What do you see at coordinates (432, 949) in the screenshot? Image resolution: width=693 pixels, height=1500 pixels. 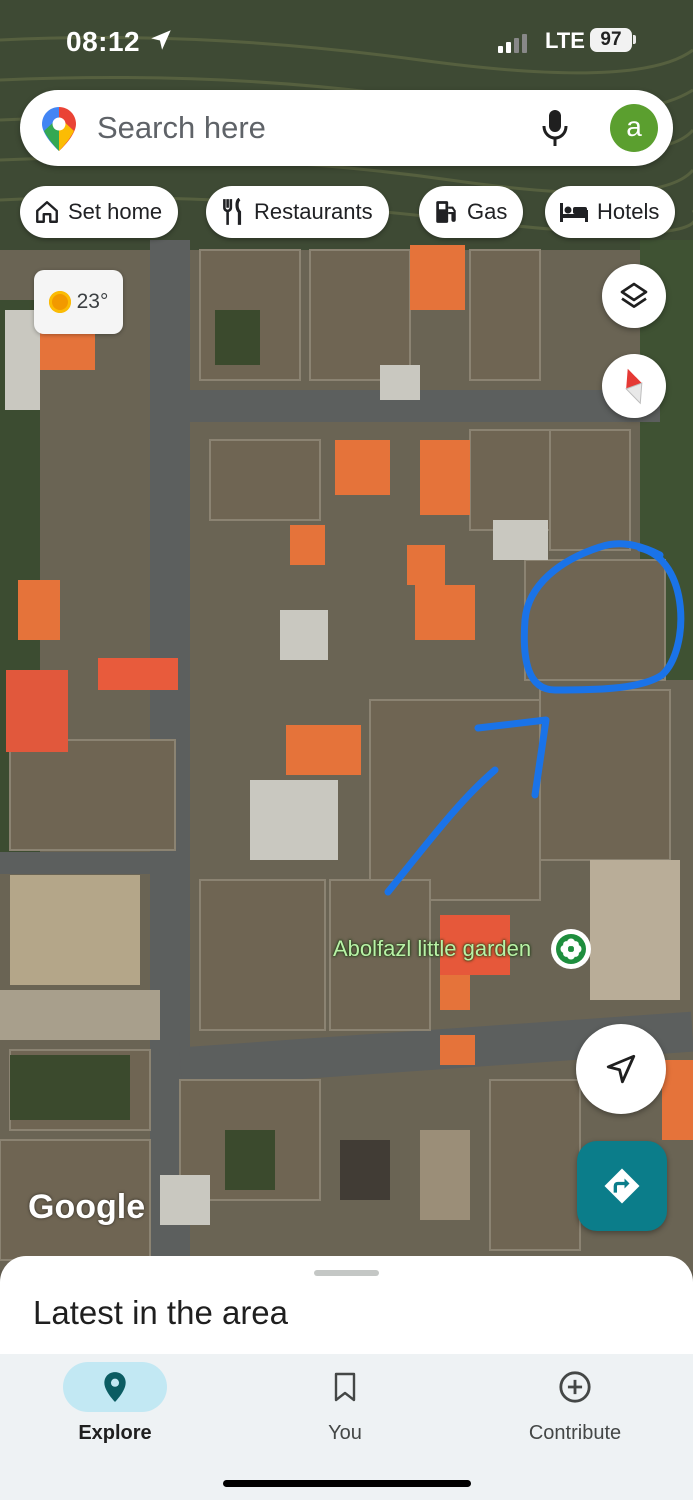 I see `place-label: Abolfazl little garden` at bounding box center [432, 949].